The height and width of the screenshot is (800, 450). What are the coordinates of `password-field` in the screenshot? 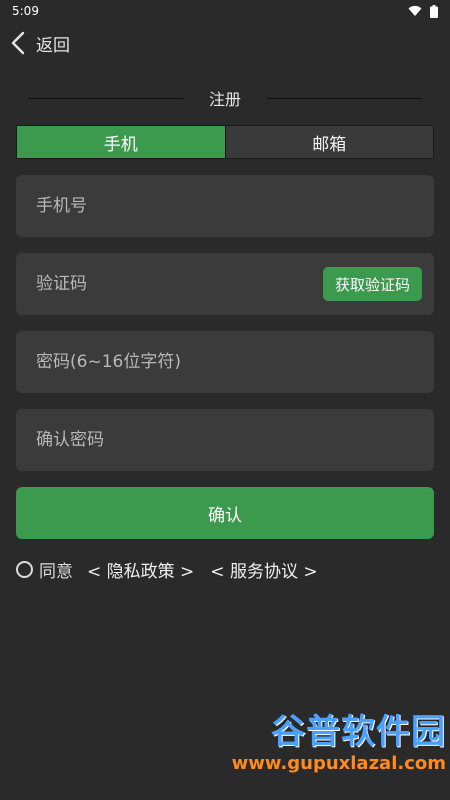 It's located at (225, 362).